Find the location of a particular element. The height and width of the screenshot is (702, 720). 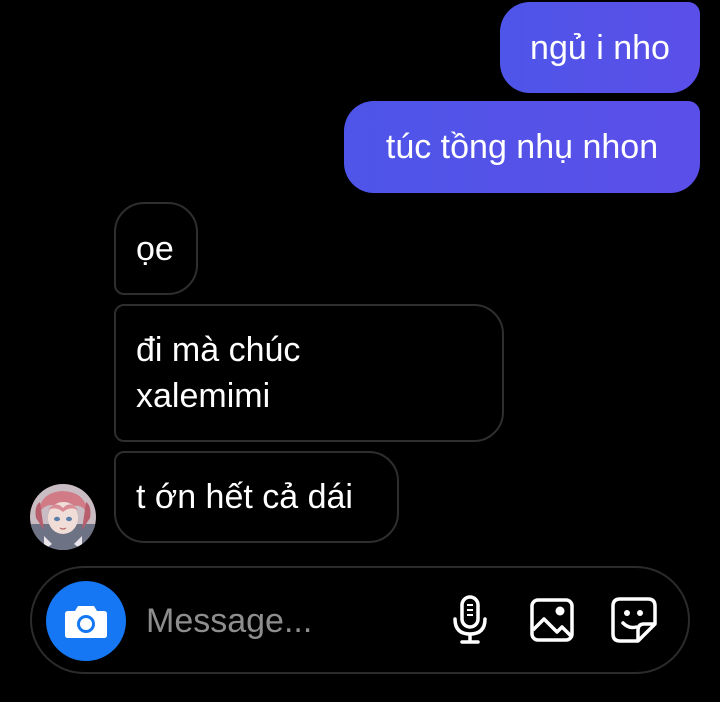

received-message: đi mà chúc xalemimi is located at coordinates (309, 373).